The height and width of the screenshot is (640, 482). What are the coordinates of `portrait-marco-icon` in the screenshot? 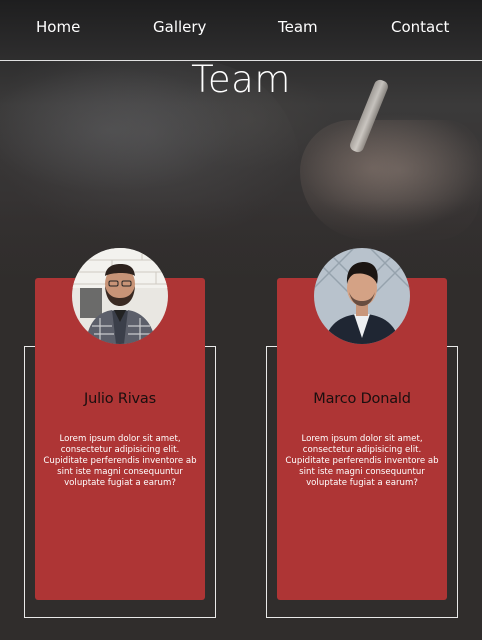 It's located at (362, 296).